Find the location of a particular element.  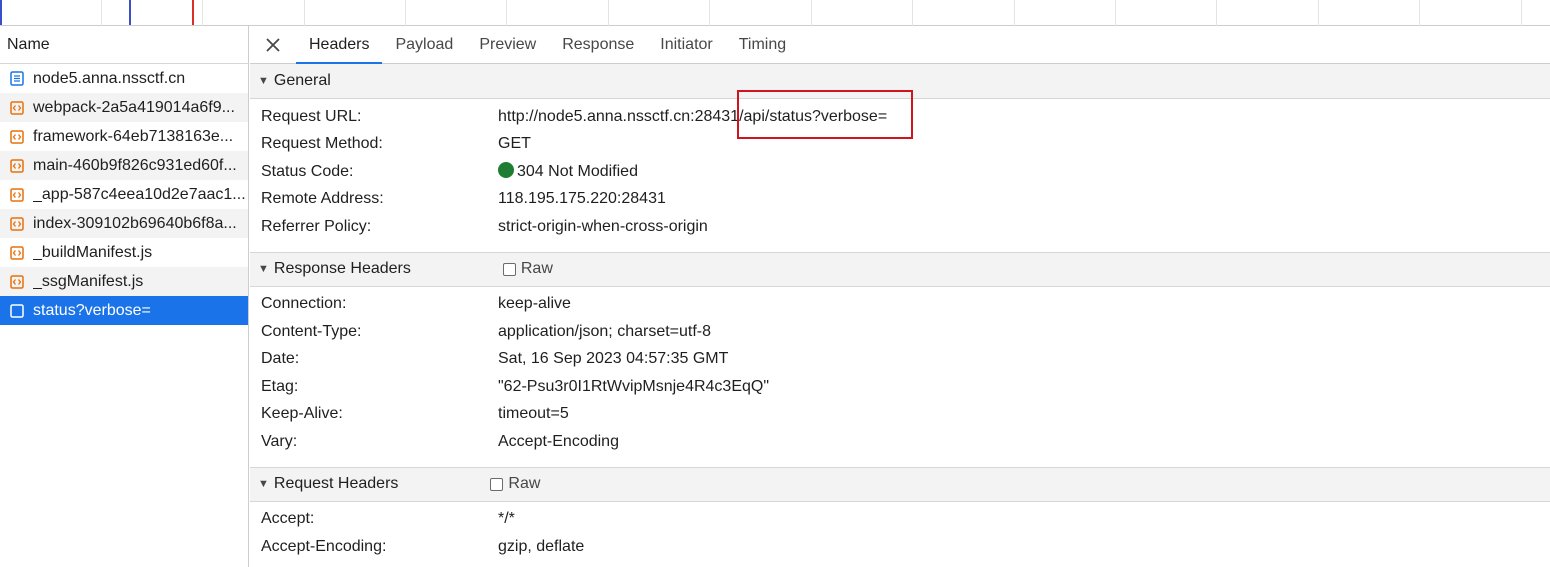

request-row: _ssgManifest.js is located at coordinates (124, 281).